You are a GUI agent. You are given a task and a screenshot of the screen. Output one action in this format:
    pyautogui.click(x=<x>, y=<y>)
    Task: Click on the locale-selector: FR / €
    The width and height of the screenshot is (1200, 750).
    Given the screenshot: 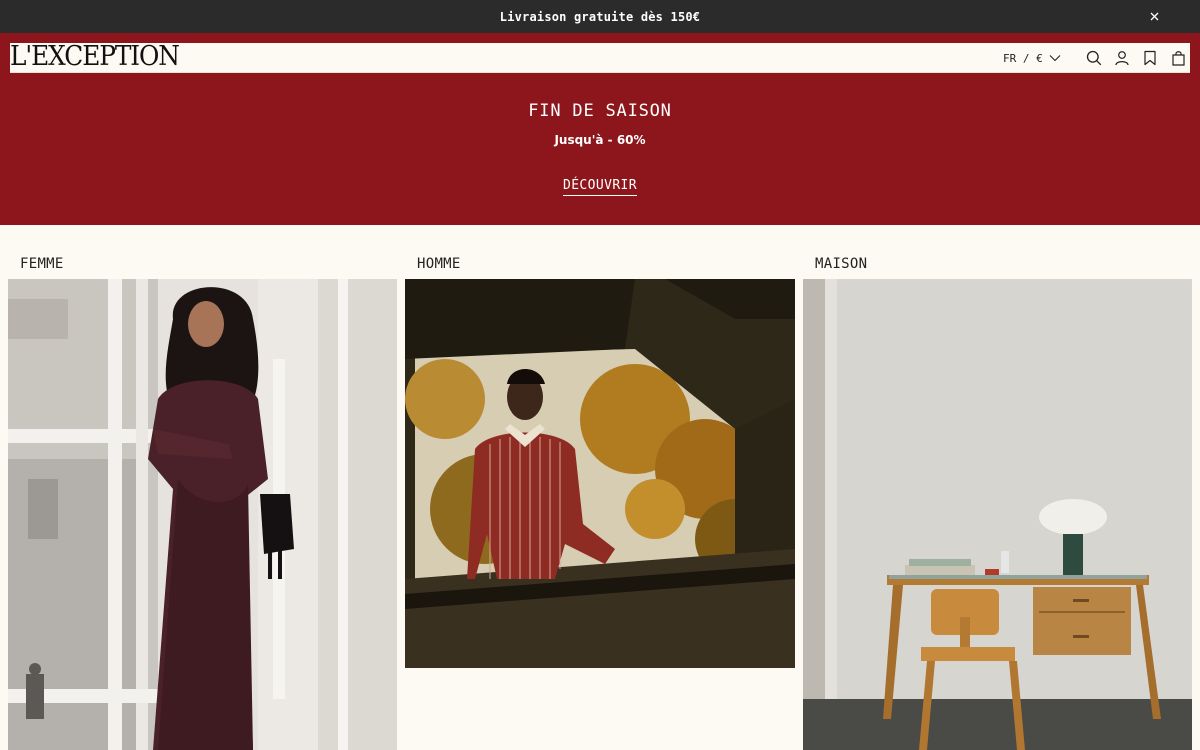 What is the action you would take?
    pyautogui.click(x=1032, y=58)
    